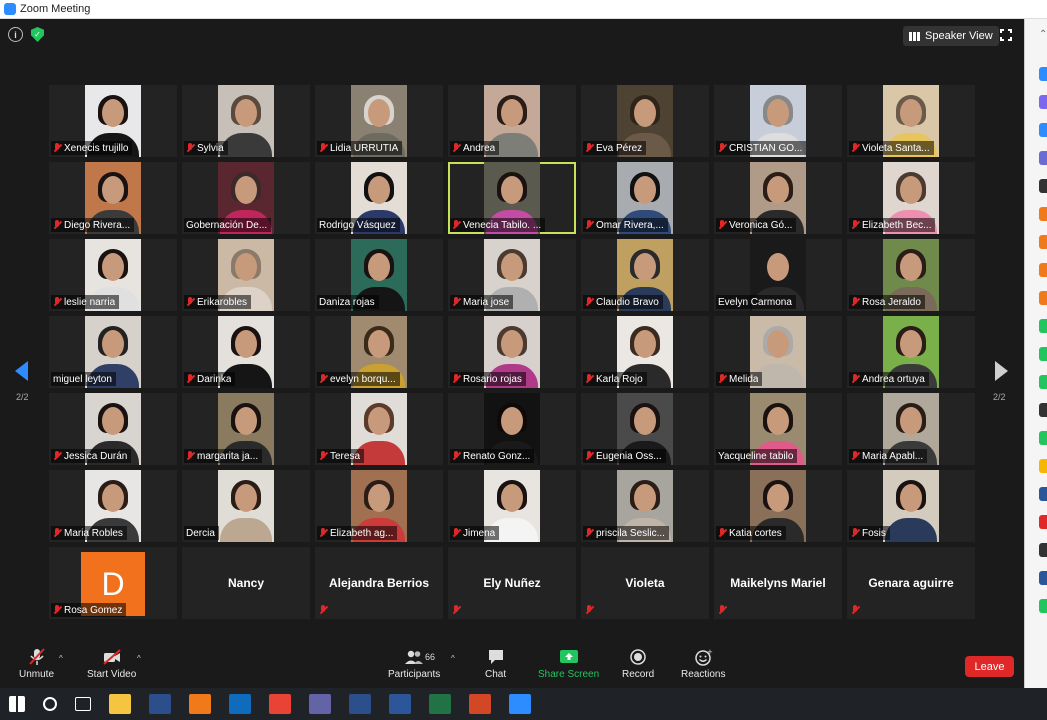 The image size is (1047, 720). Describe the element at coordinates (37, 34) in the screenshot. I see `encryption-shield-icon: ✓` at that location.